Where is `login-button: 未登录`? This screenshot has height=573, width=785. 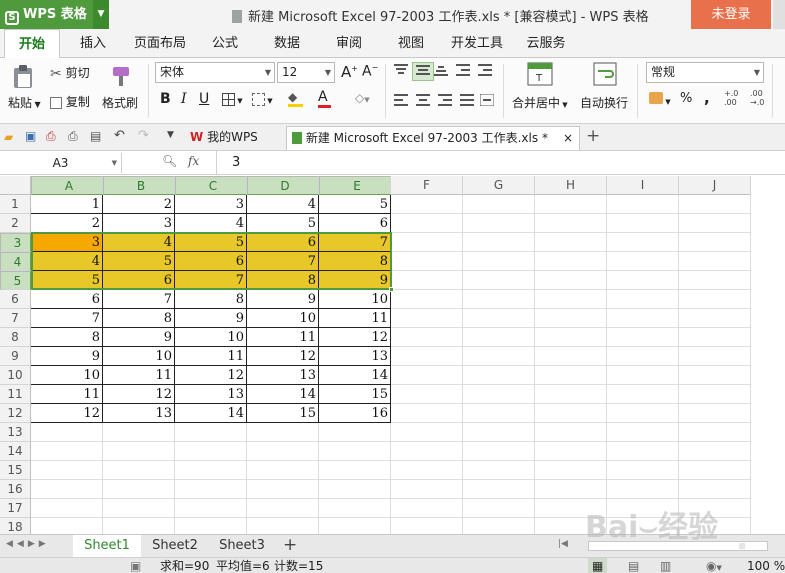 login-button: 未登录 is located at coordinates (731, 14).